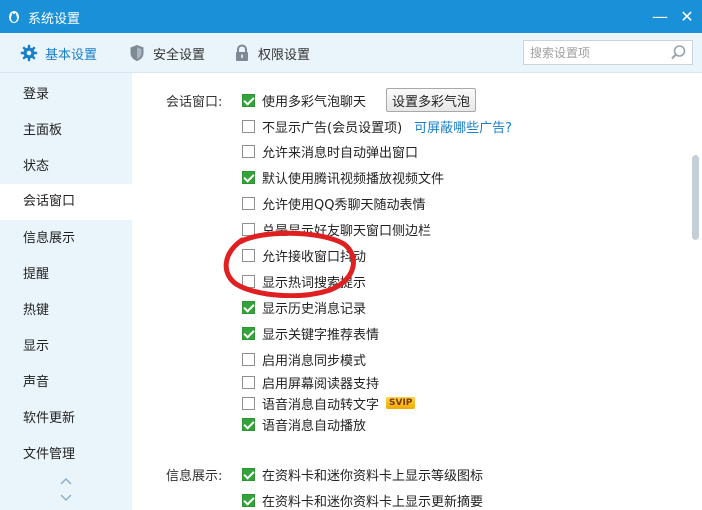 This screenshot has height=510, width=702. I want to click on option-screen-reader: 启用屏幕阅读器支持, so click(311, 382).